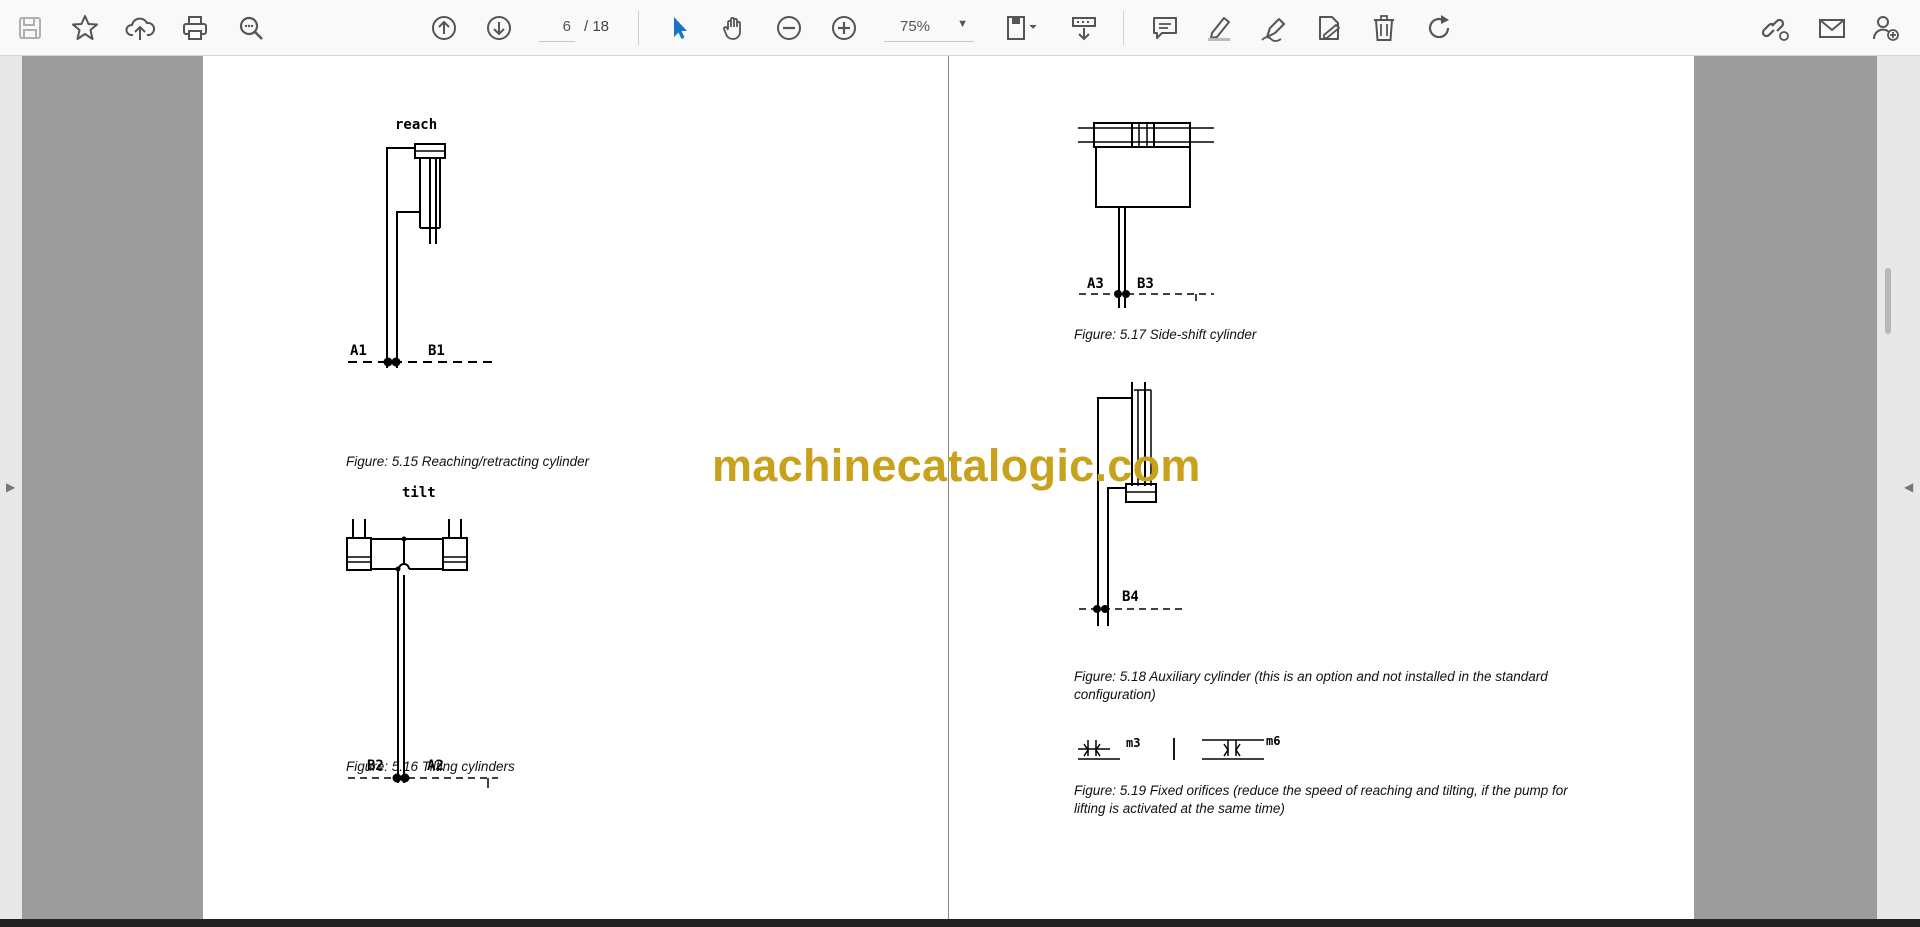 This screenshot has width=1920, height=927. What do you see at coordinates (1439, 28) in the screenshot?
I see `rotate-icon` at bounding box center [1439, 28].